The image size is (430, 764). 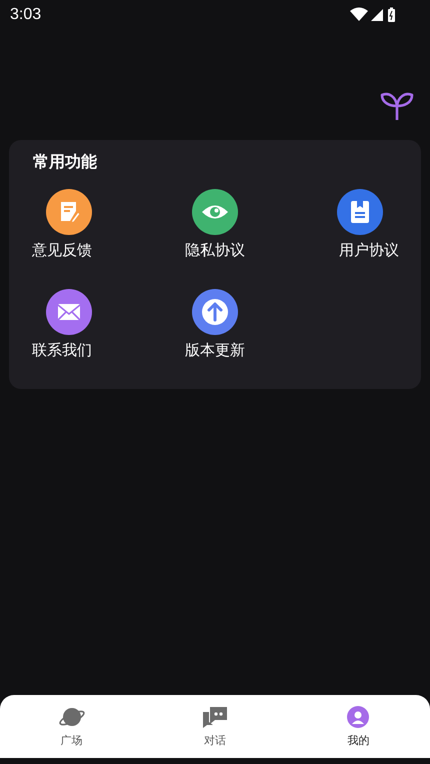 What do you see at coordinates (348, 234) in the screenshot?
I see `function-item: 用户协议` at bounding box center [348, 234].